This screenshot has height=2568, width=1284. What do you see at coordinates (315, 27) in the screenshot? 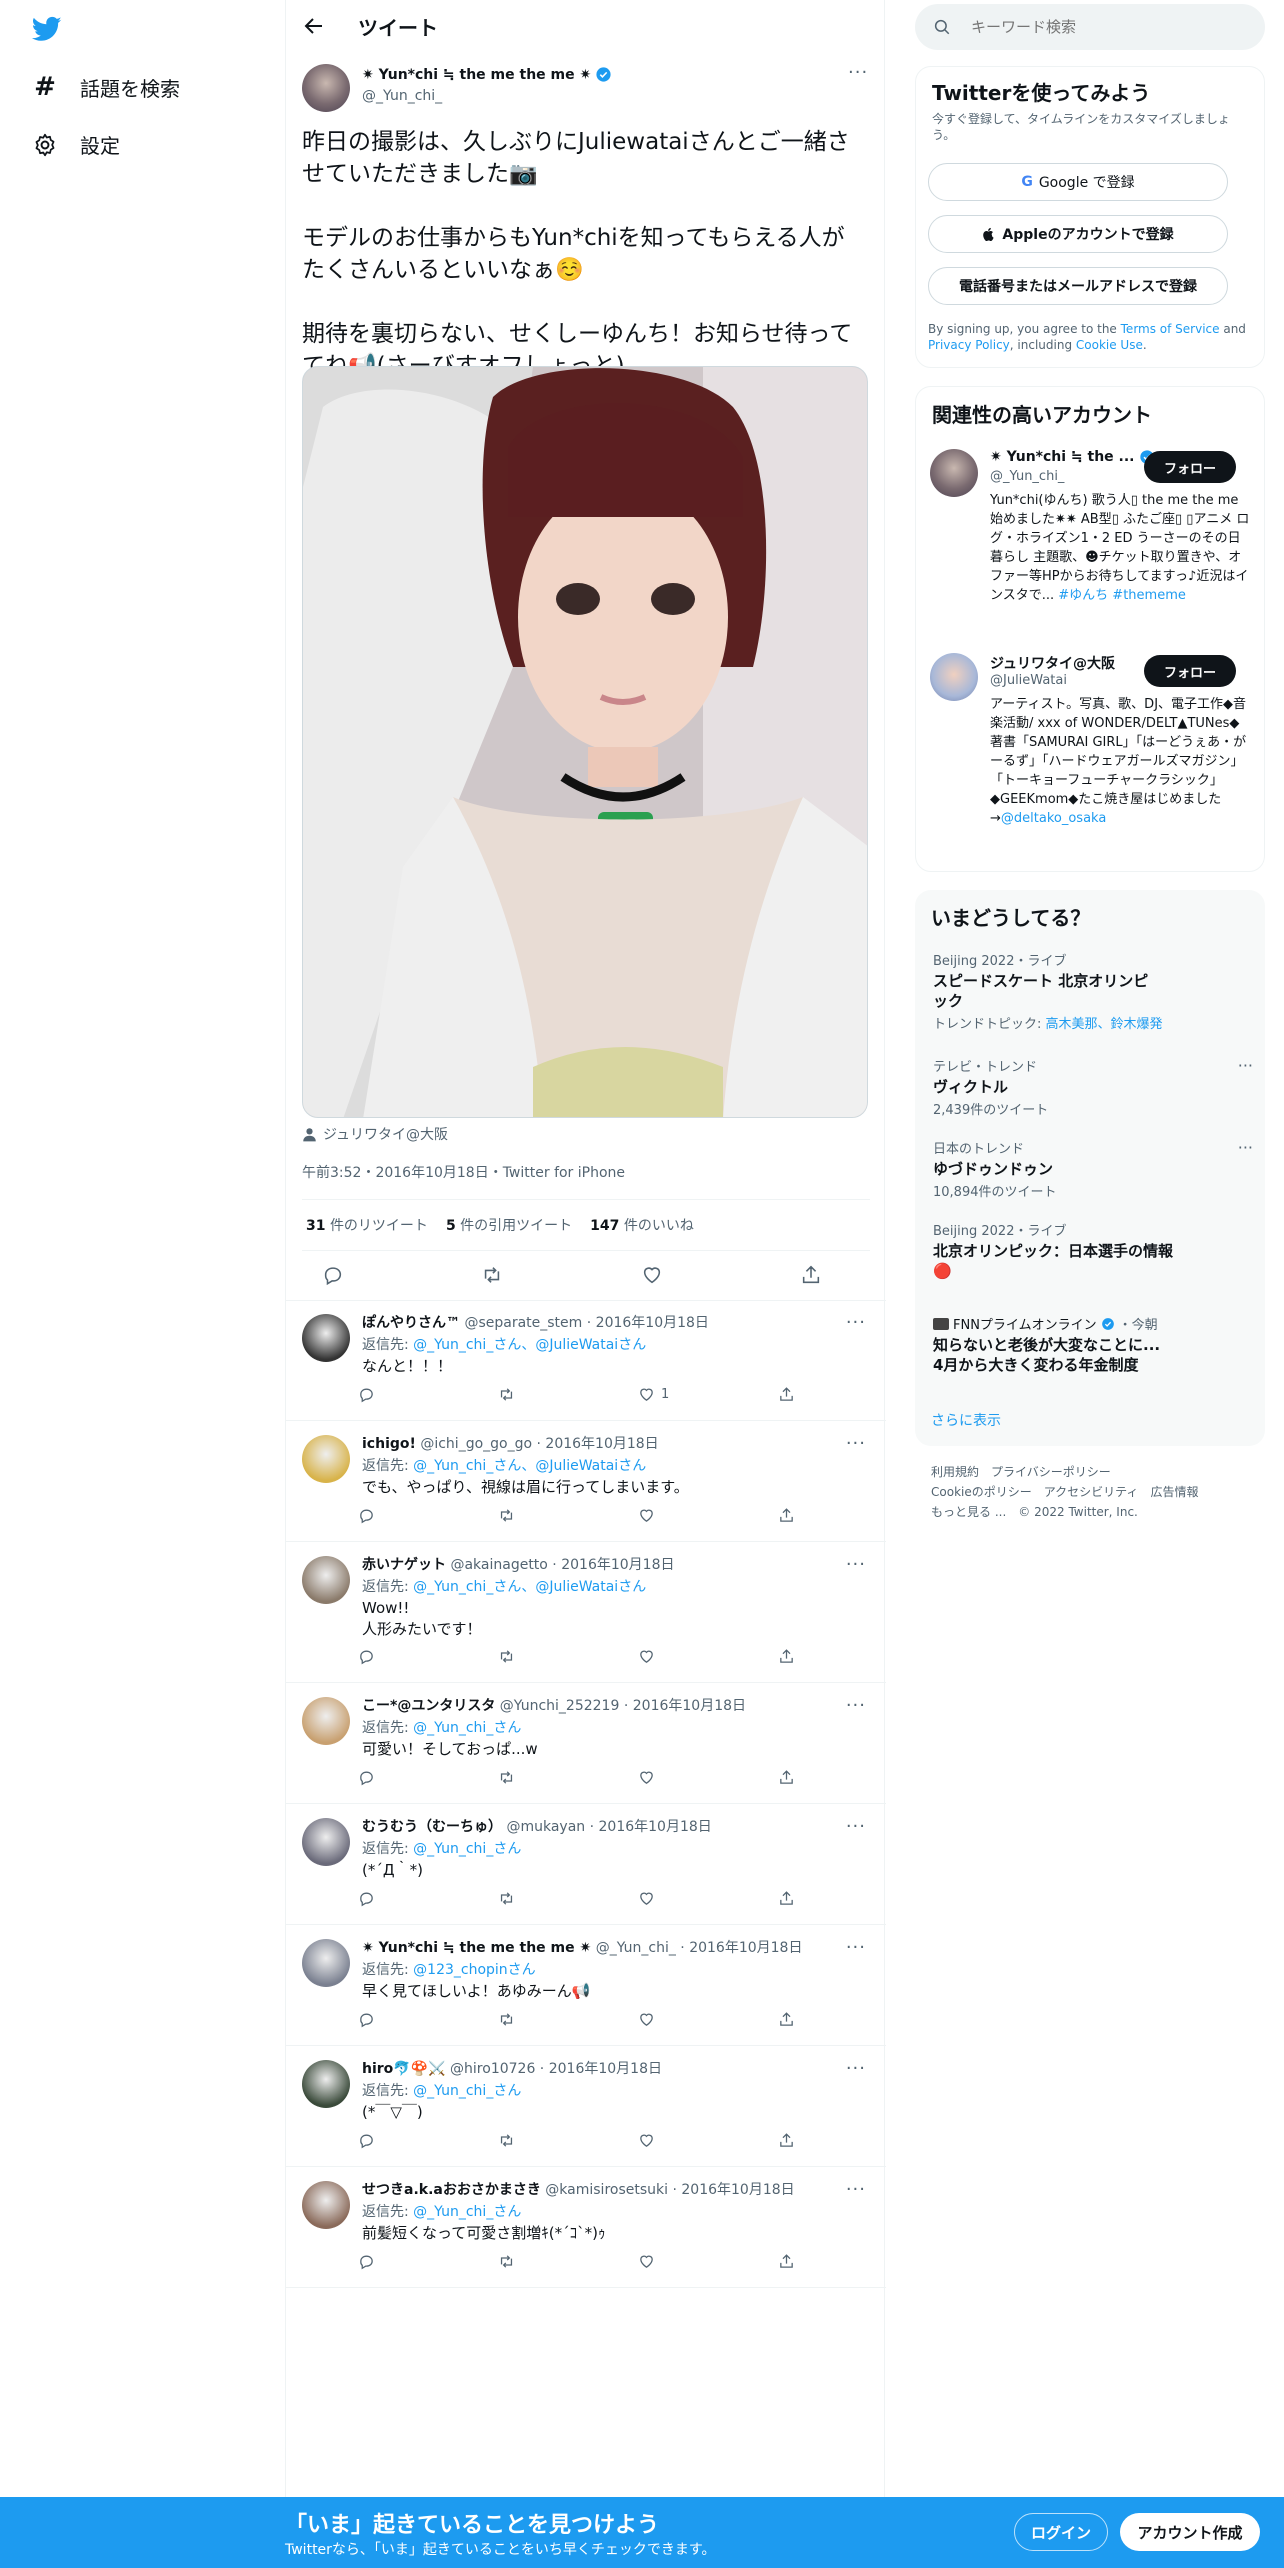
I see `back-arrow-icon` at bounding box center [315, 27].